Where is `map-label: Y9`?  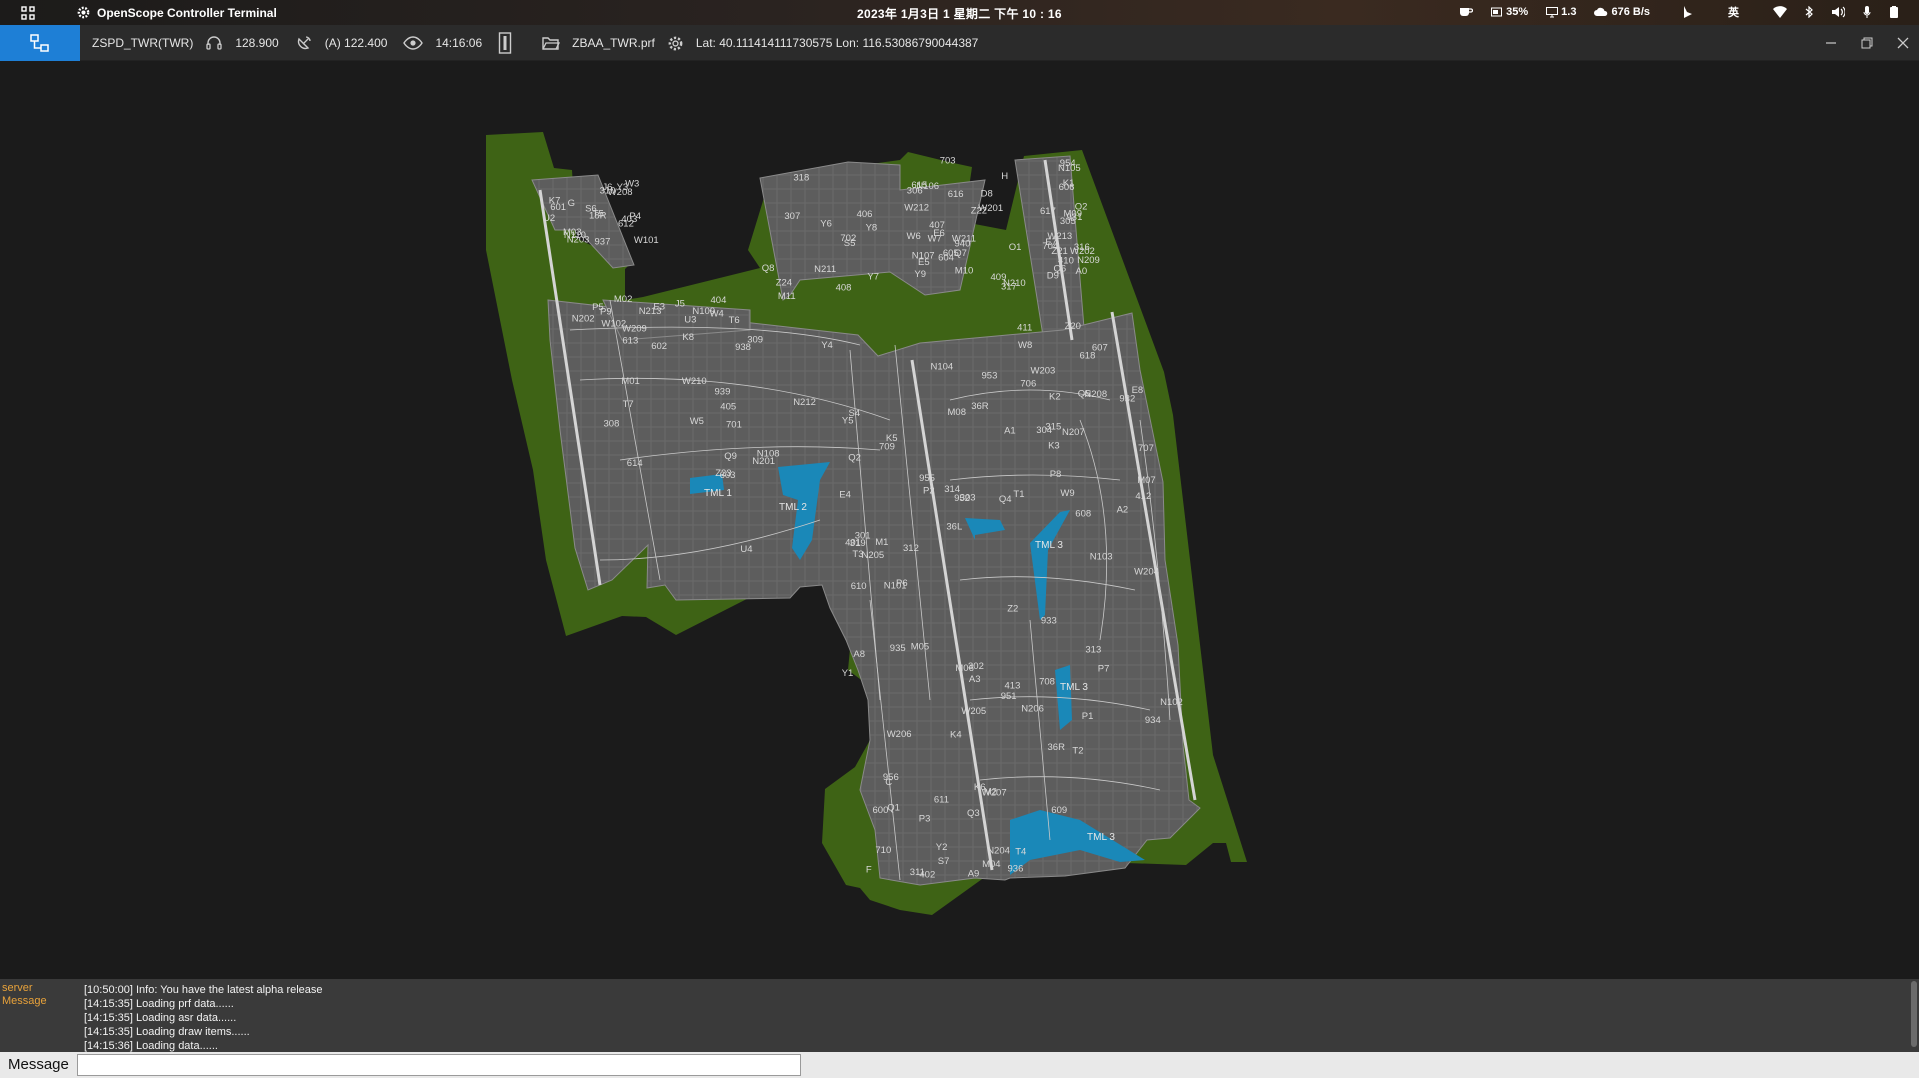 map-label: Y9 is located at coordinates (920, 274).